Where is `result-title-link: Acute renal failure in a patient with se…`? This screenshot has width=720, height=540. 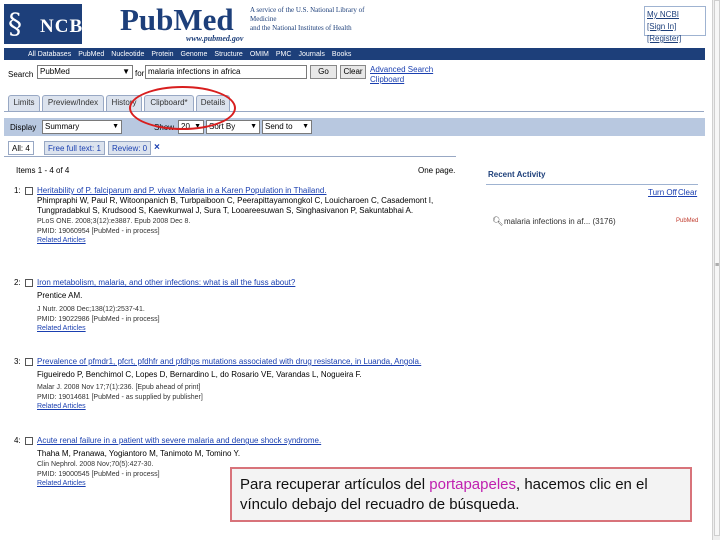 result-title-link: Acute renal failure in a patient with se… is located at coordinates (244, 441).